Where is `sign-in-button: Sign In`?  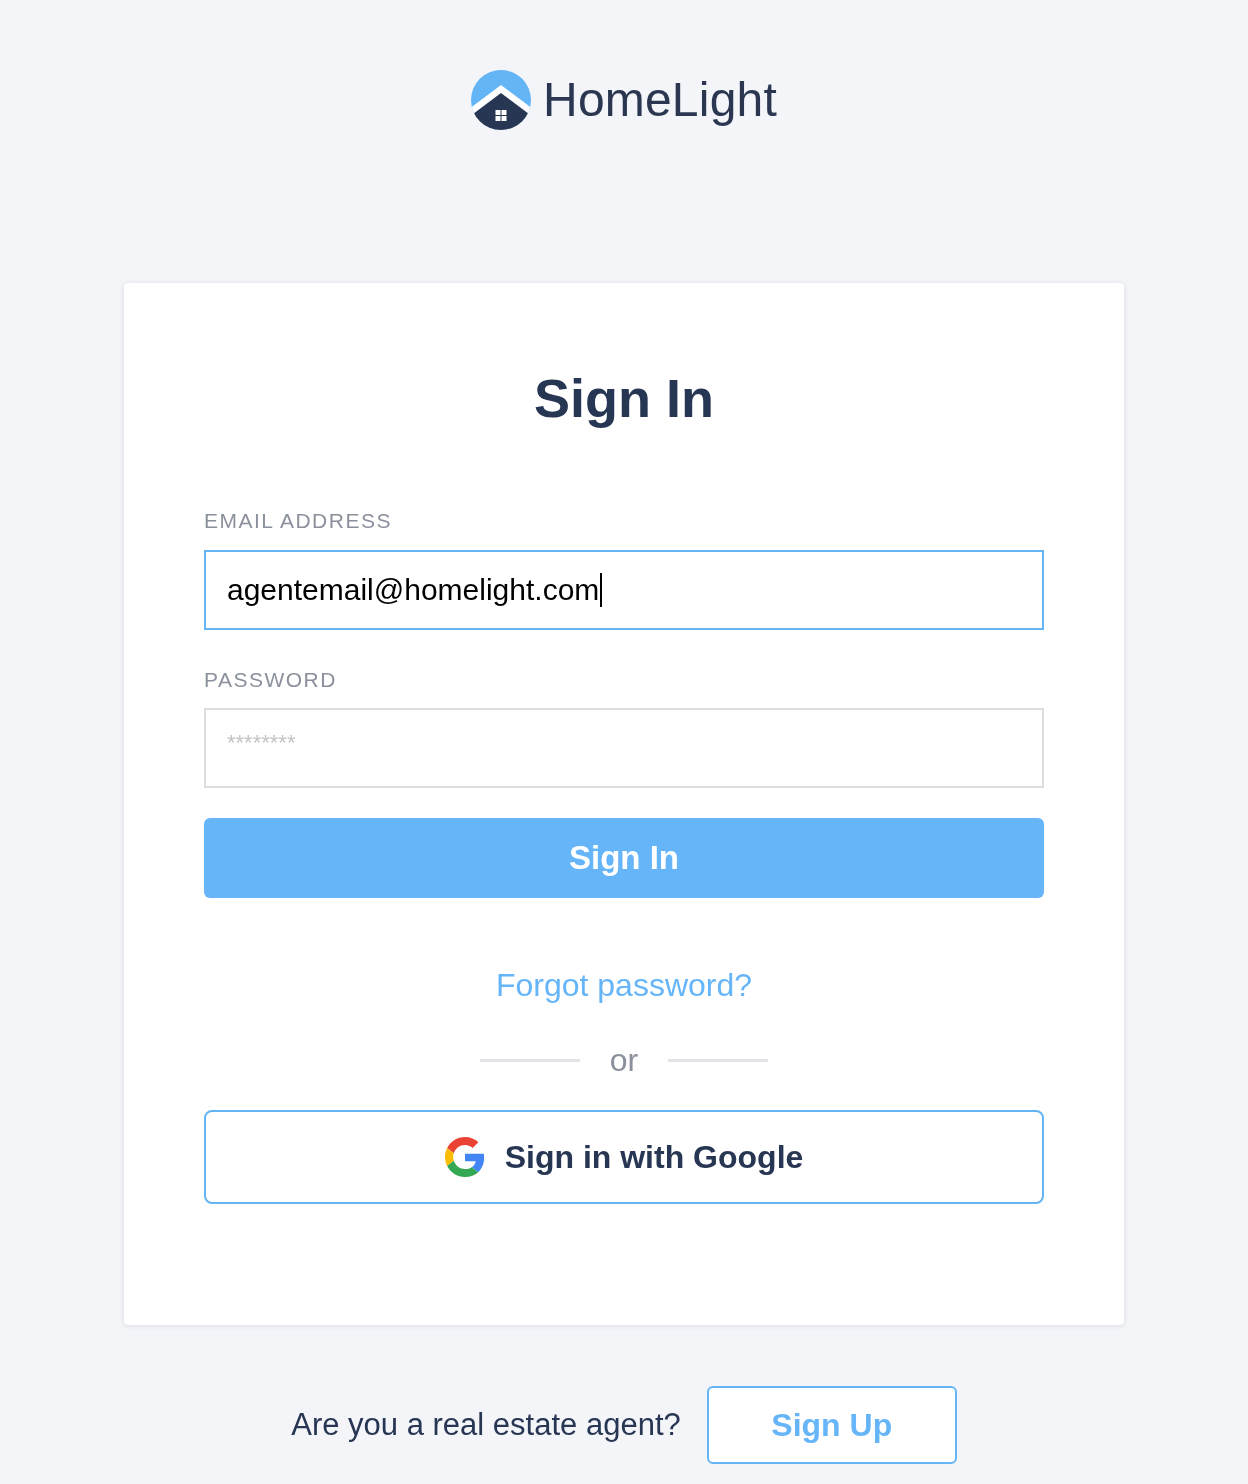 sign-in-button: Sign In is located at coordinates (624, 858).